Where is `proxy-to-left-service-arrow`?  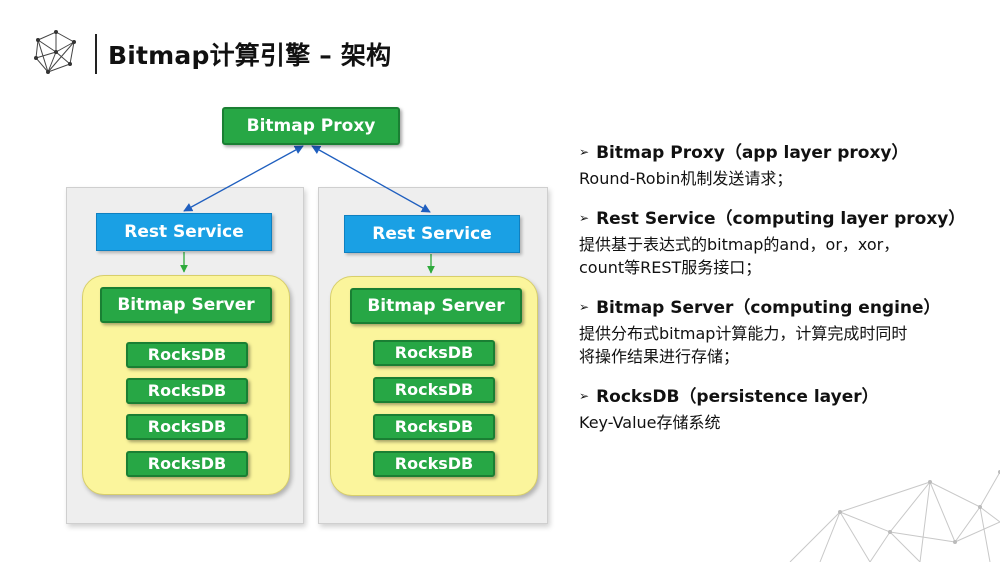 proxy-to-left-service-arrow is located at coordinates (243, 178).